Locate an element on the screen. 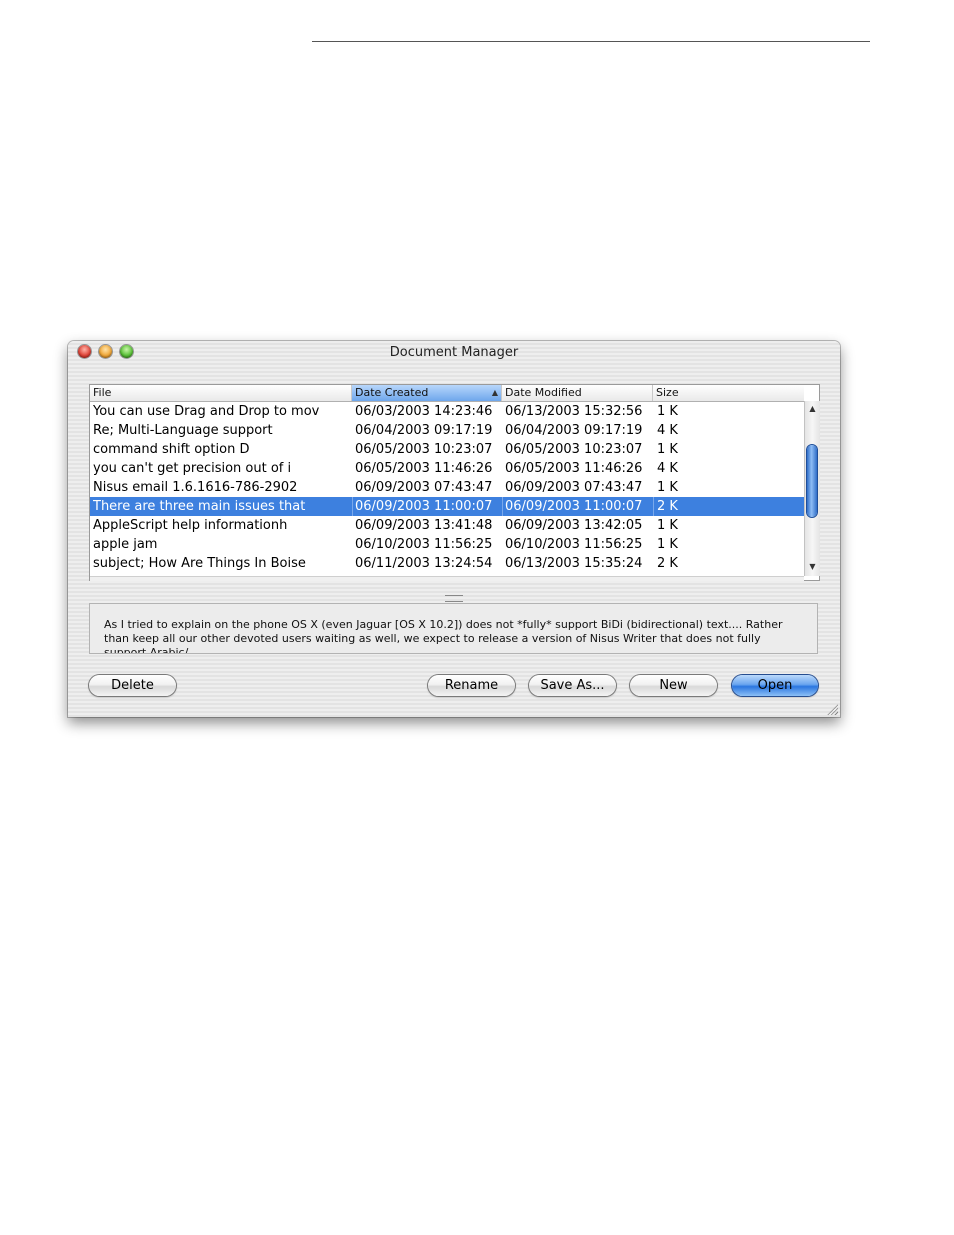 Image resolution: width=954 pixels, height=1235 pixels. scroll-up-arrow-icon: ▲ is located at coordinates (812, 409).